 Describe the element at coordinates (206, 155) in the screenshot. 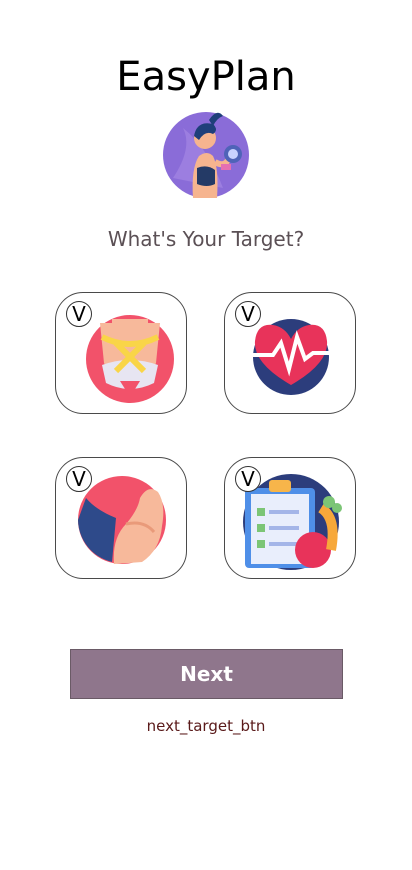

I see `fitness-avatar-icon` at that location.